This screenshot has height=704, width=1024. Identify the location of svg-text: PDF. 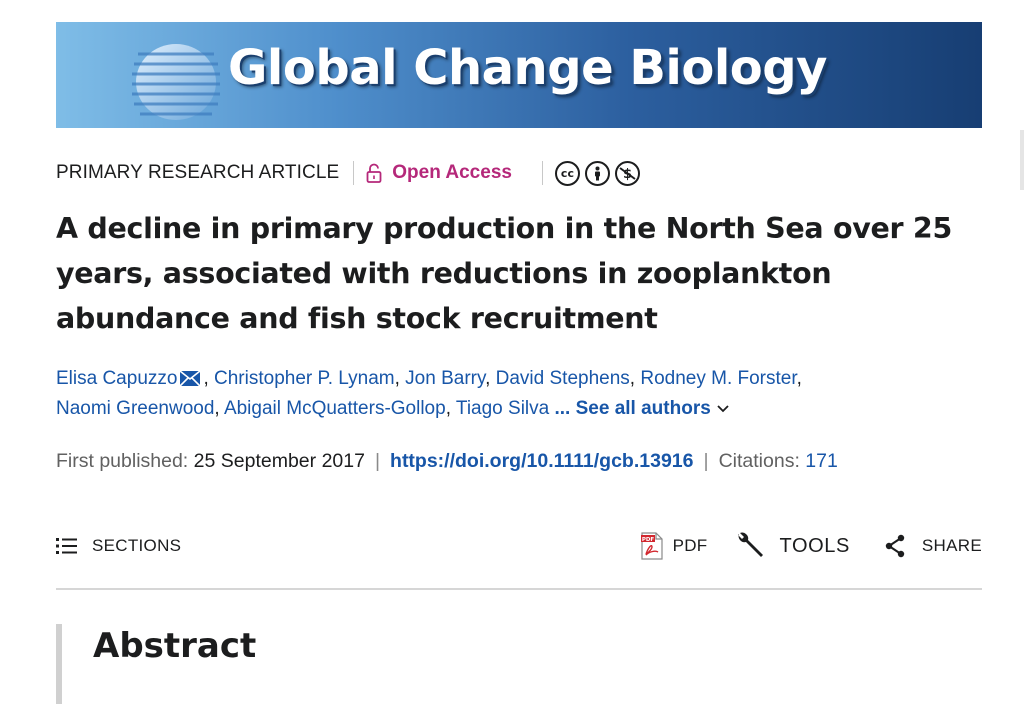
(647, 540).